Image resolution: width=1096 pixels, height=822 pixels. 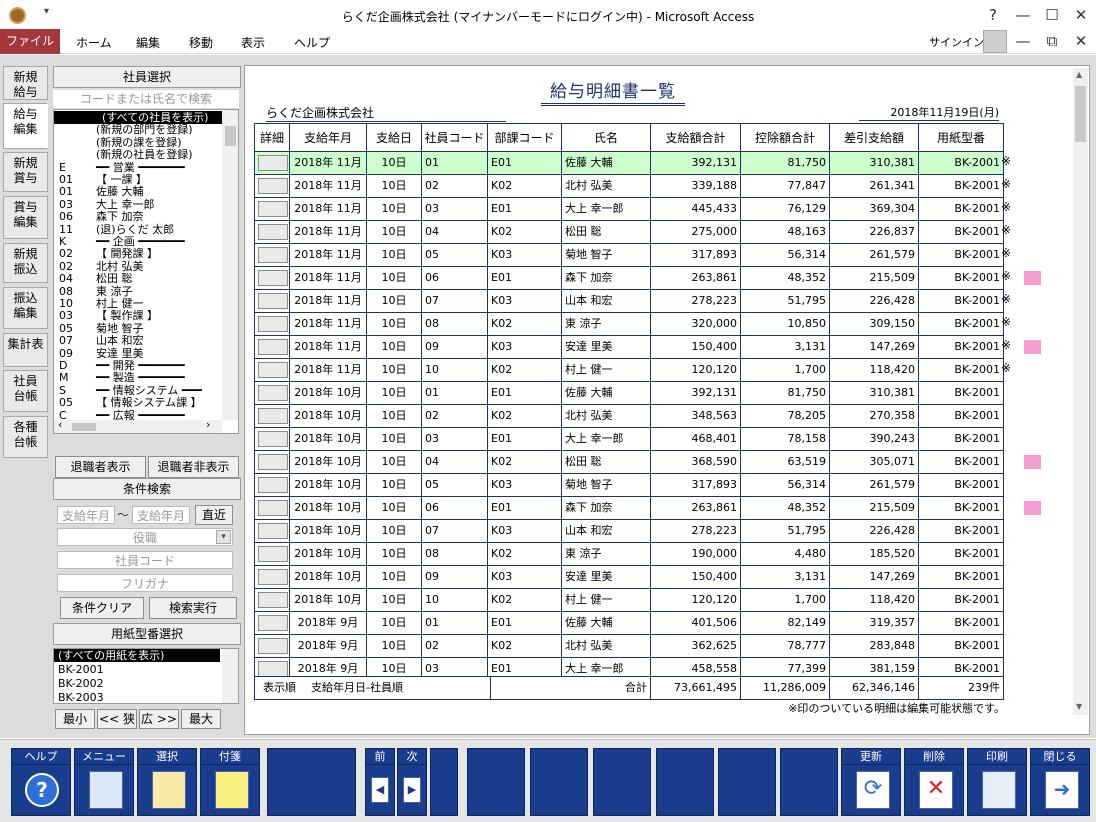 What do you see at coordinates (214, 515) in the screenshot?
I see `recent-button: 直近` at bounding box center [214, 515].